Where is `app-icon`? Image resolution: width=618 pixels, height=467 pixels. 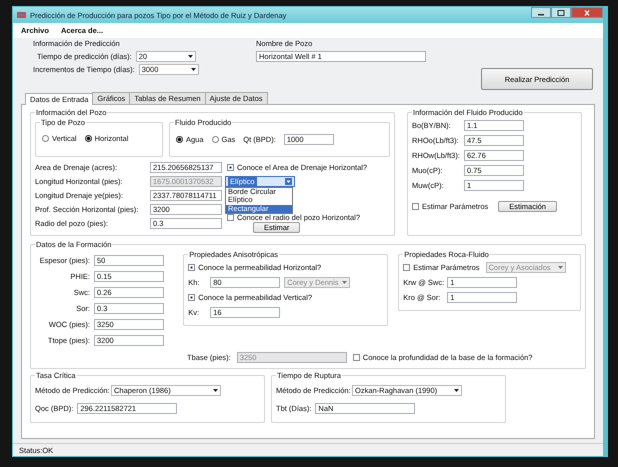
app-icon is located at coordinates (21, 15).